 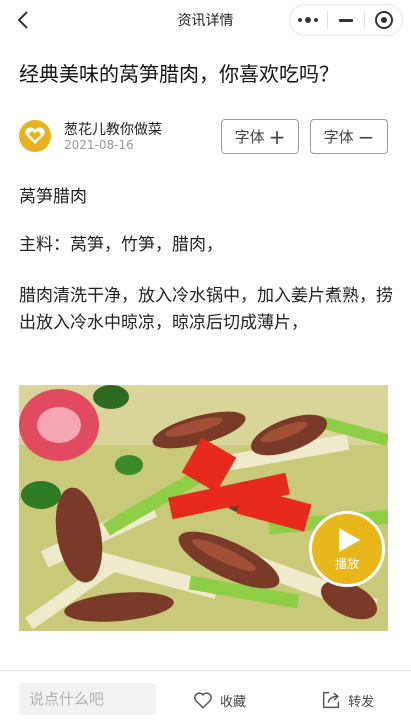 I want to click on author-name: 葱花儿教你做菜, so click(x=113, y=129).